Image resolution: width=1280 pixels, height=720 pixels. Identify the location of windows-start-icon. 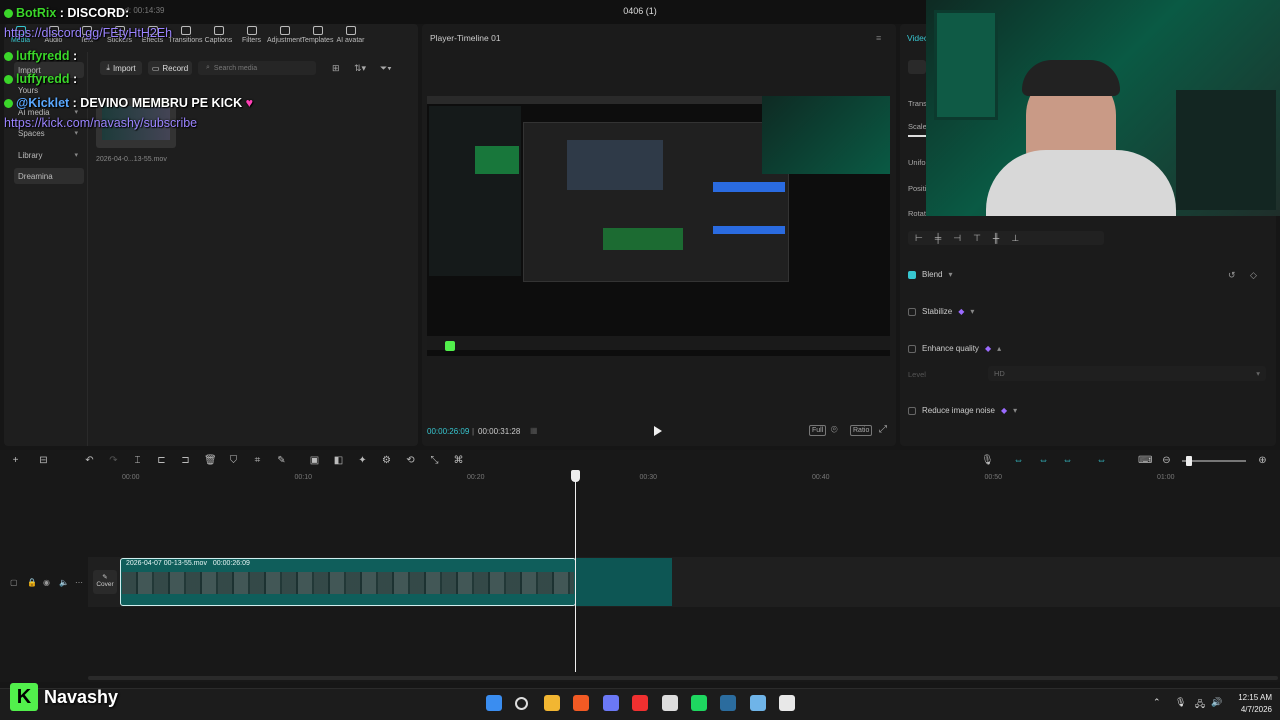
(494, 703).